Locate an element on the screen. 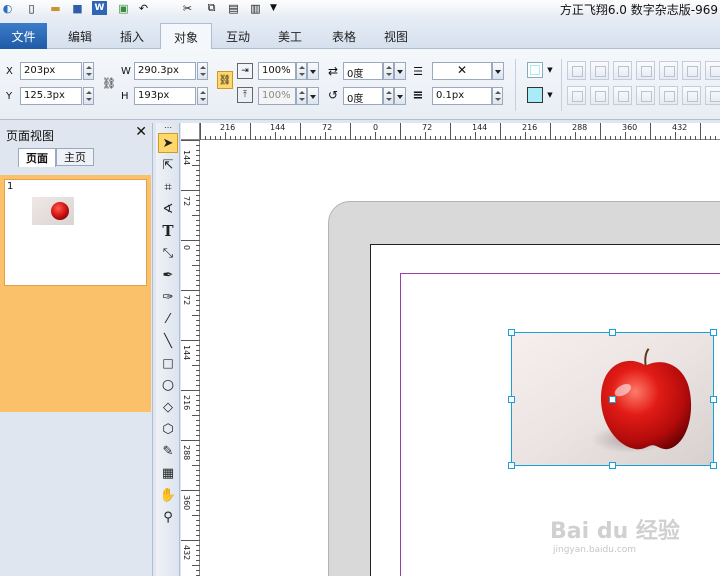 This screenshot has width=720, height=576. distribute-icon is located at coordinates (712, 70).